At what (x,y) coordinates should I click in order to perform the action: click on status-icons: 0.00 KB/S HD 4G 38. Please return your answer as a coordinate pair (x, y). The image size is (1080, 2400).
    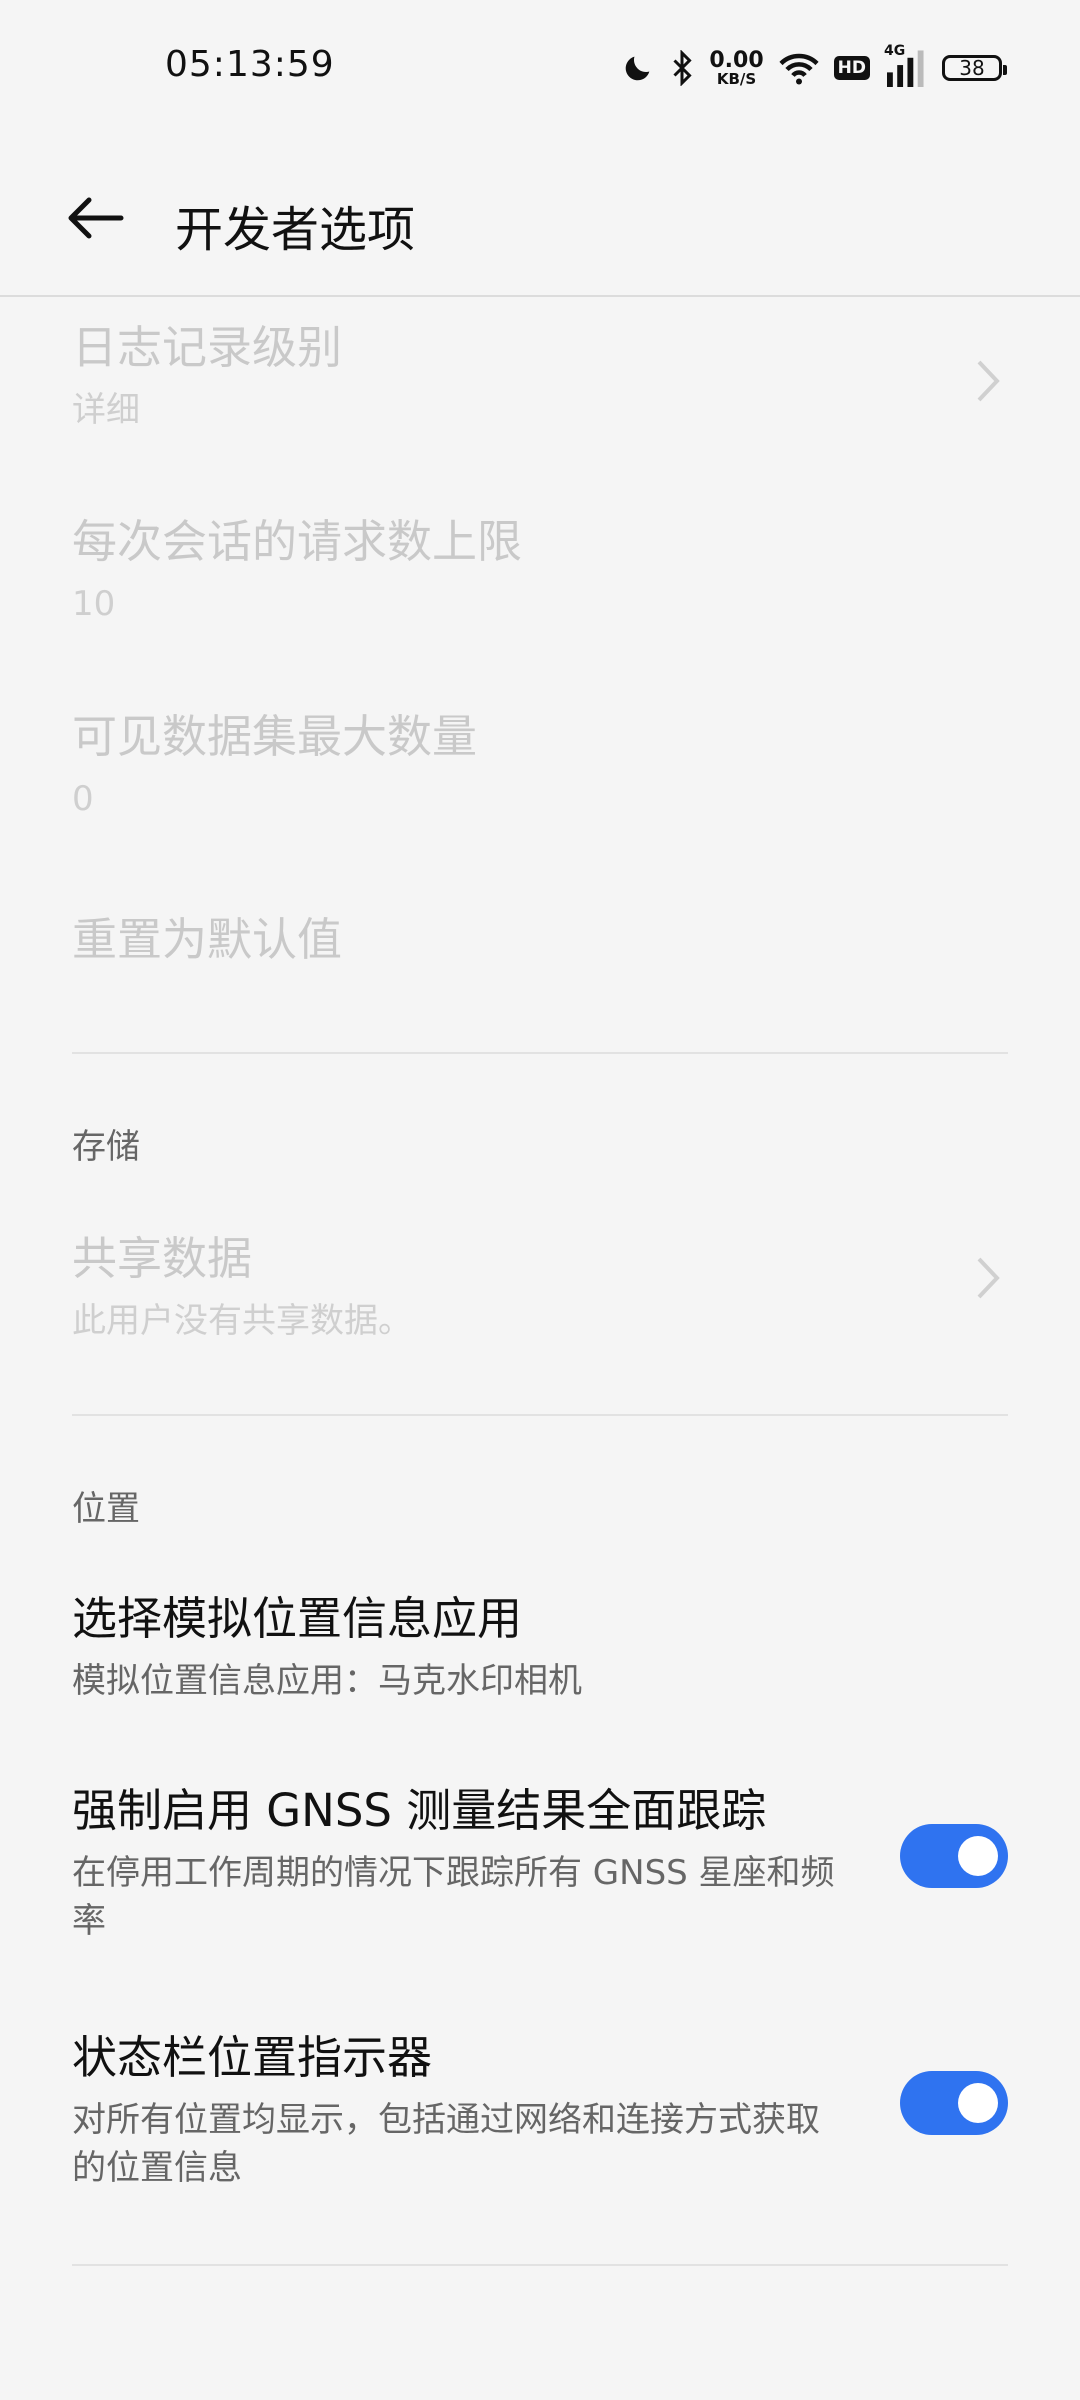
    Looking at the image, I should click on (814, 67).